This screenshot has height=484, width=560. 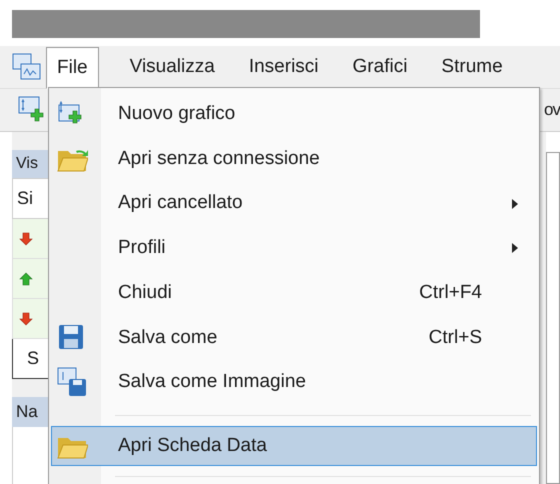 I want to click on menu-label: Profili, so click(x=142, y=248).